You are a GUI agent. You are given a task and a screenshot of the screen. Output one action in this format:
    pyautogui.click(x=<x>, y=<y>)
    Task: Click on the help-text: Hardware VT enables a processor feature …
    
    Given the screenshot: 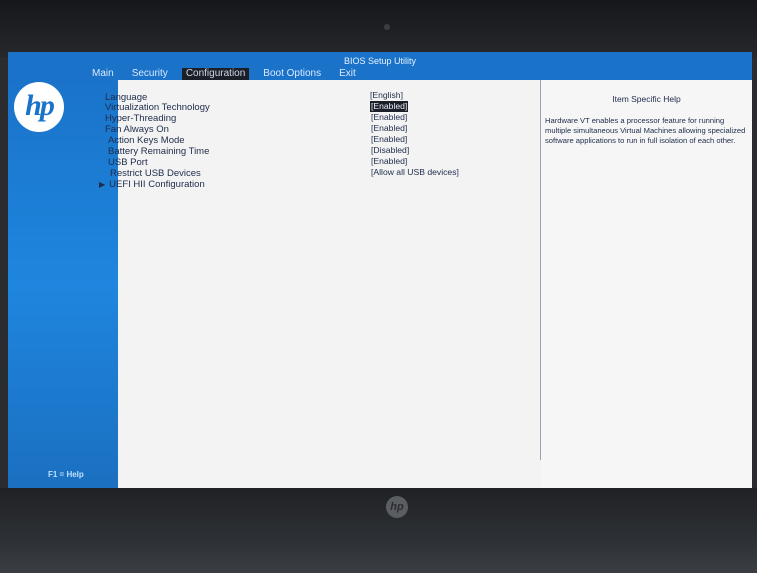 What is the action you would take?
    pyautogui.click(x=645, y=130)
    